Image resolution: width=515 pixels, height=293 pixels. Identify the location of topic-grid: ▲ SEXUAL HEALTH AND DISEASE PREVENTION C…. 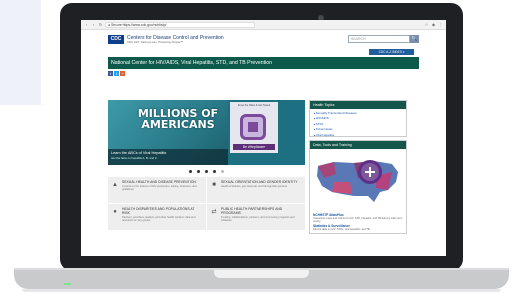
(206, 203).